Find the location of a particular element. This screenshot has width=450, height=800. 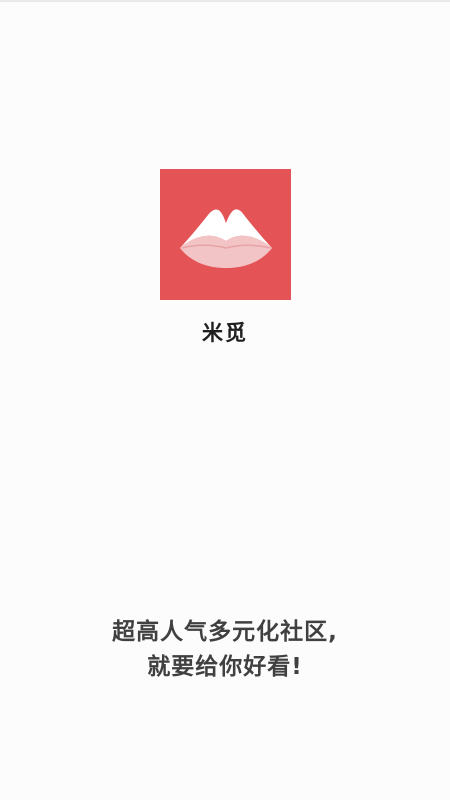

mountain-lips-logo-icon is located at coordinates (226, 238).